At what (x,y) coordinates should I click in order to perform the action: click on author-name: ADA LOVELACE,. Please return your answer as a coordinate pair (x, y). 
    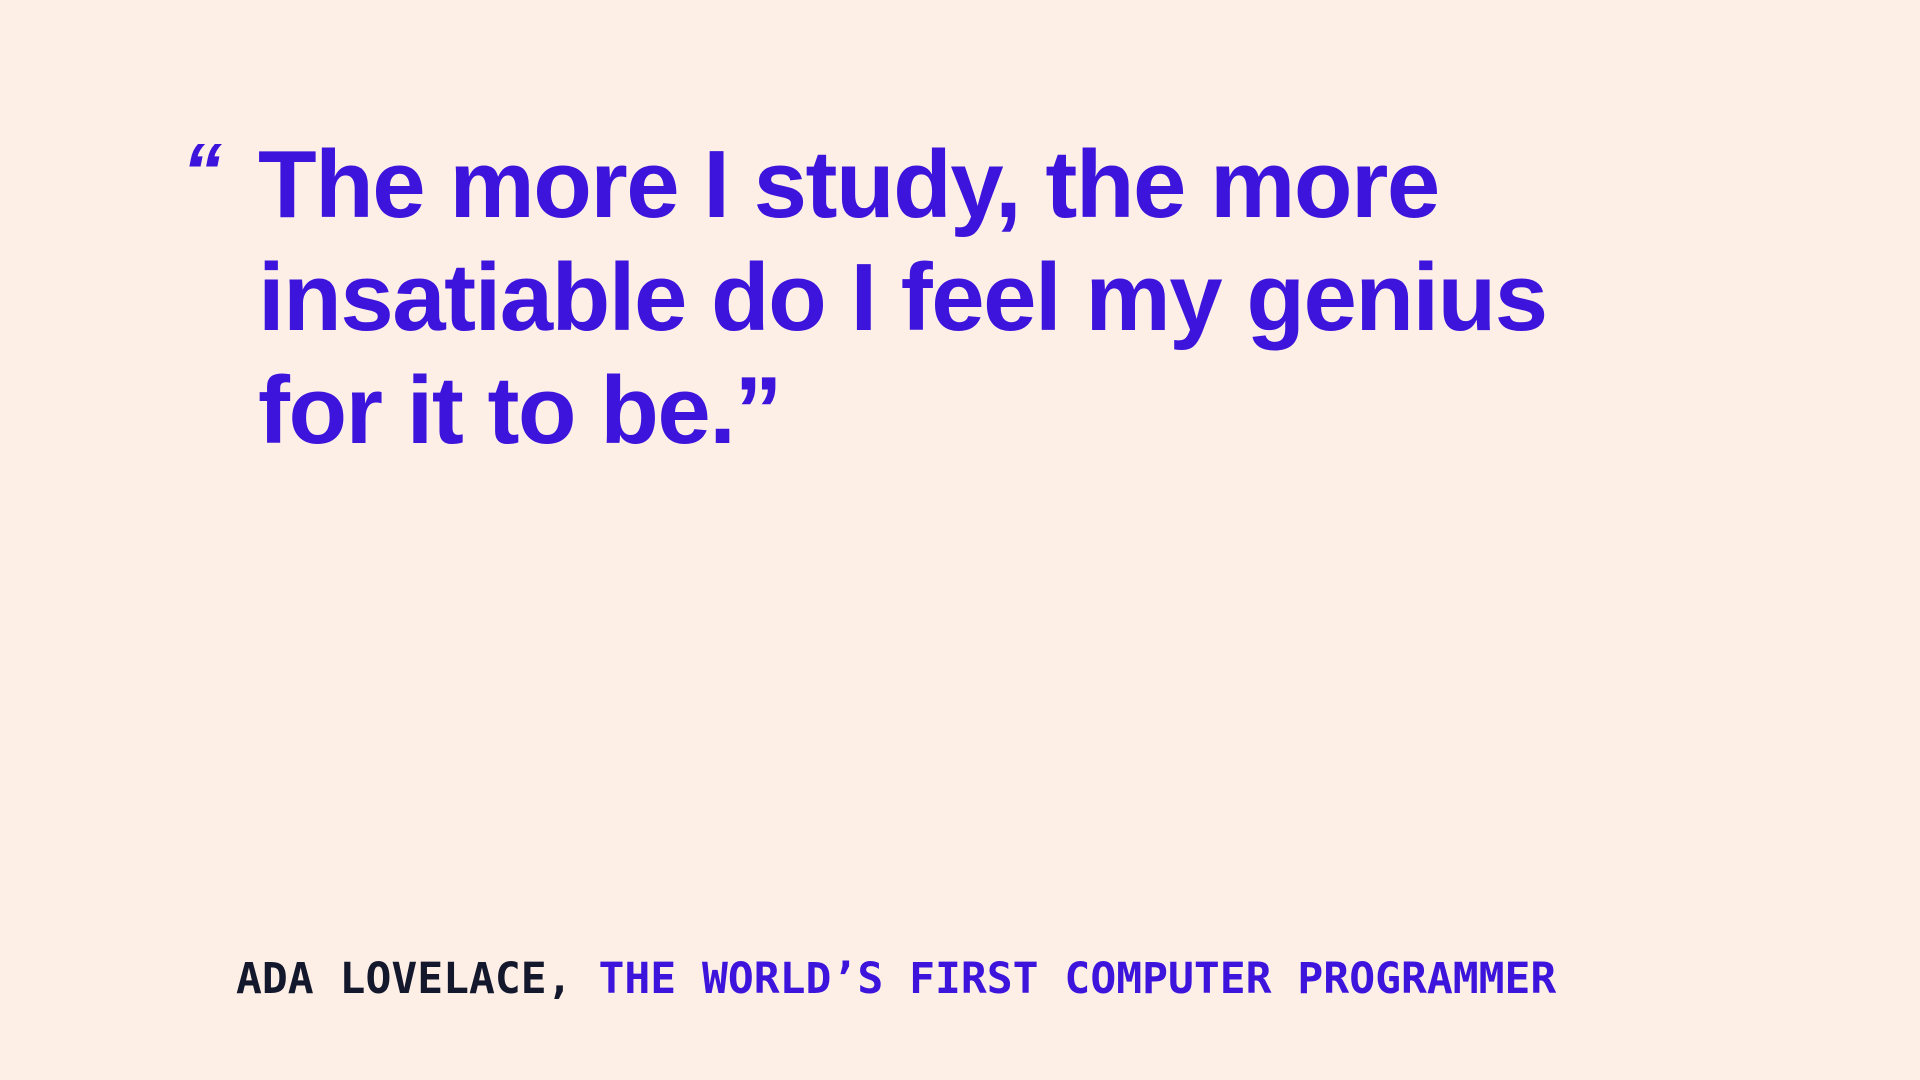
    Looking at the image, I should click on (404, 979).